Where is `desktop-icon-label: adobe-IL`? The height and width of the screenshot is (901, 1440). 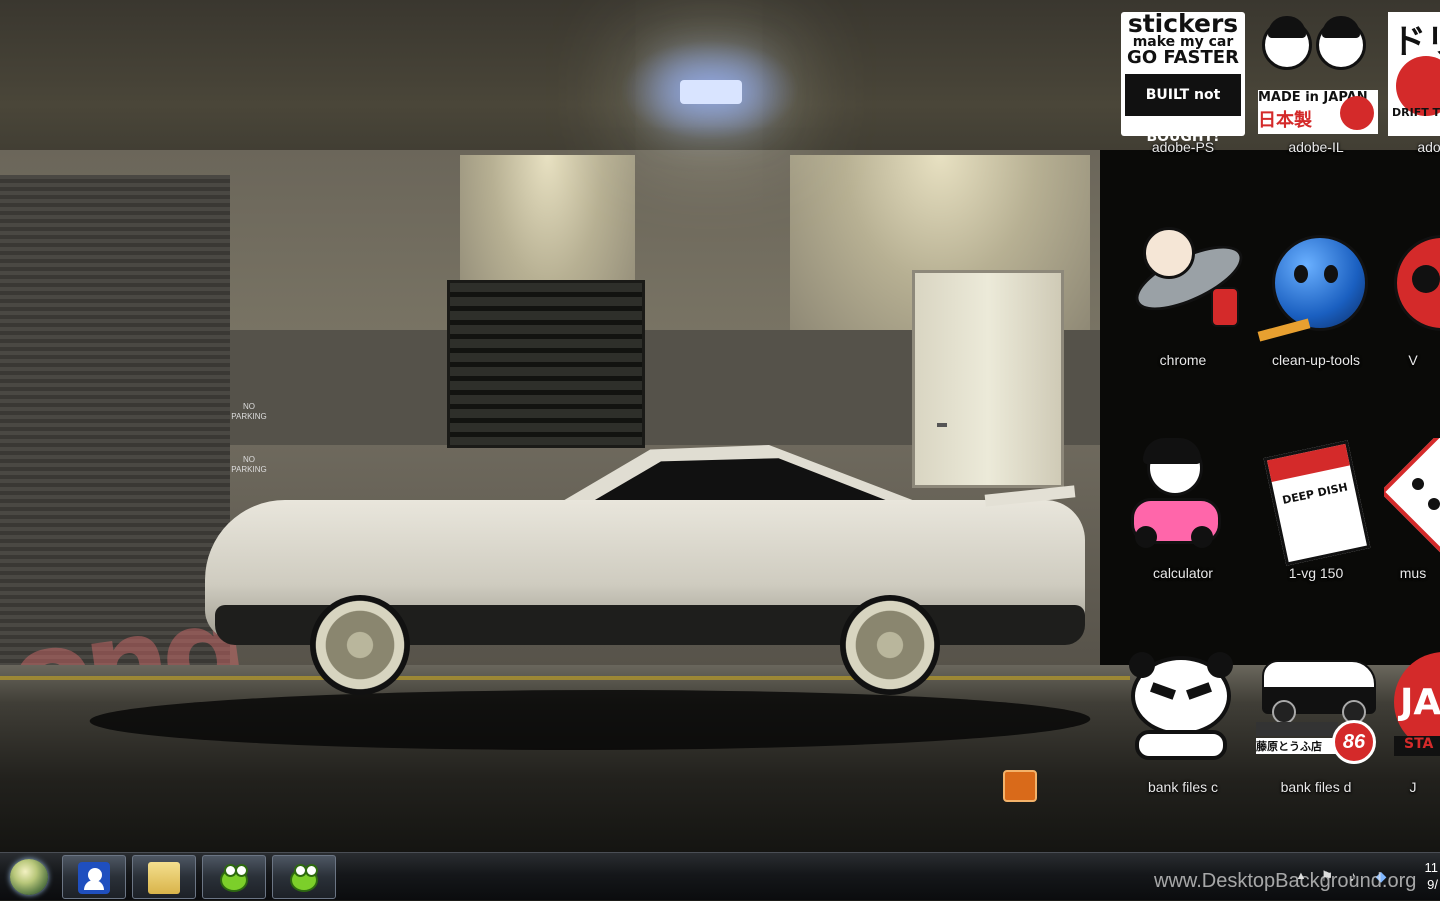 desktop-icon-label: adobe-IL is located at coordinates (1316, 147).